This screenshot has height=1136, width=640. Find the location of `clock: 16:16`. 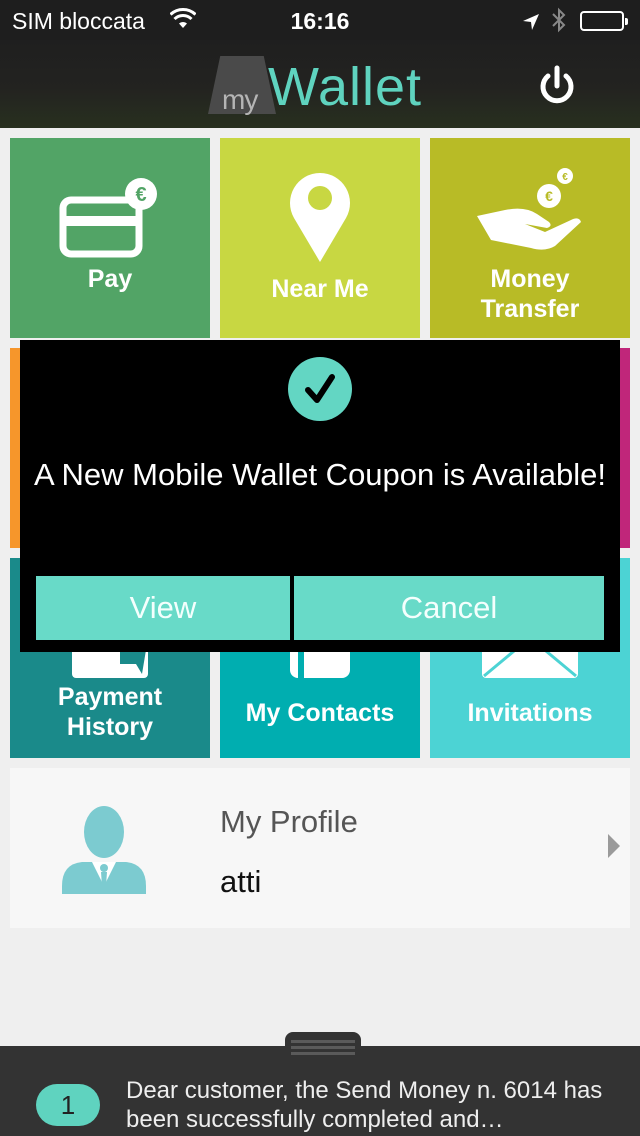

clock: 16:16 is located at coordinates (320, 21).